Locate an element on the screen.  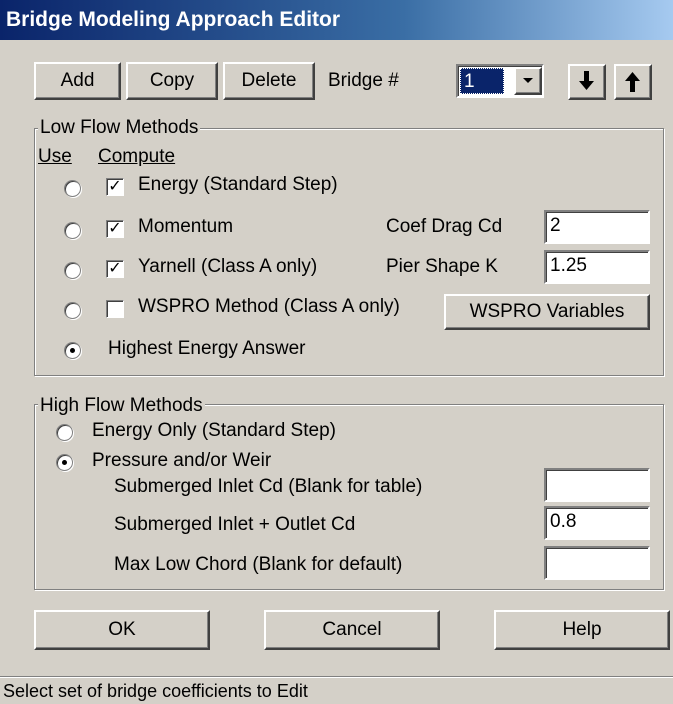
highest-energy-radio is located at coordinates (72, 350).